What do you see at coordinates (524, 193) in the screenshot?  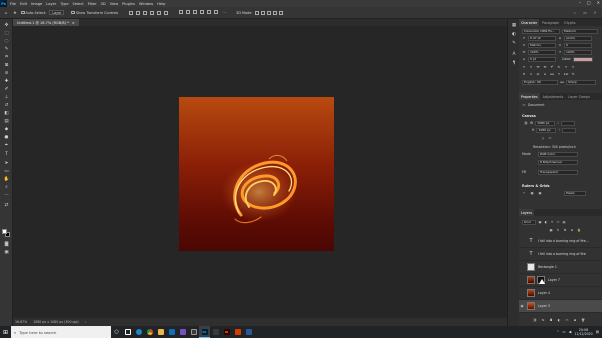 I see `ruler-icon: ⌐` at bounding box center [524, 193].